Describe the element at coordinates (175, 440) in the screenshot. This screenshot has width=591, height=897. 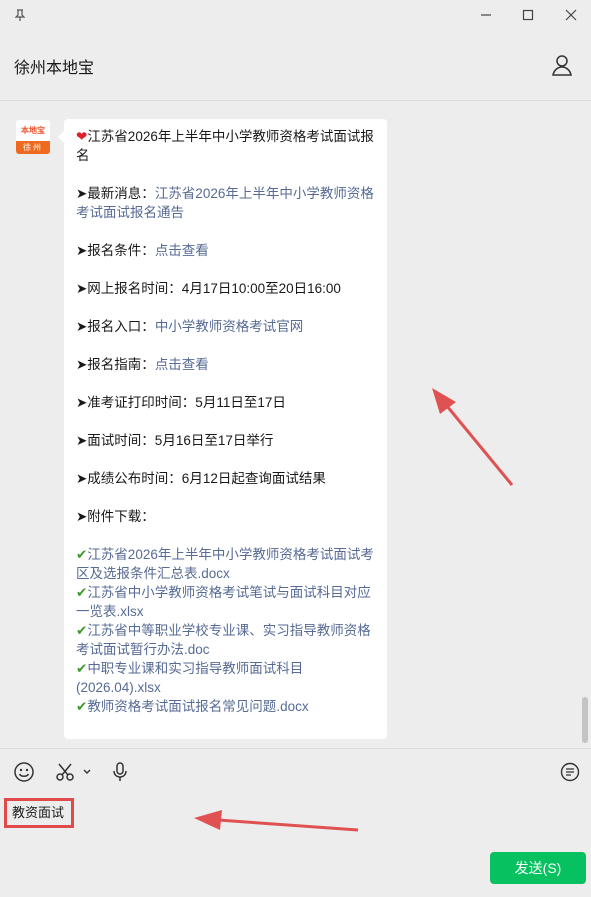
I see `info-interview-time: ➤面试时间：5月16日至17日举行` at that location.